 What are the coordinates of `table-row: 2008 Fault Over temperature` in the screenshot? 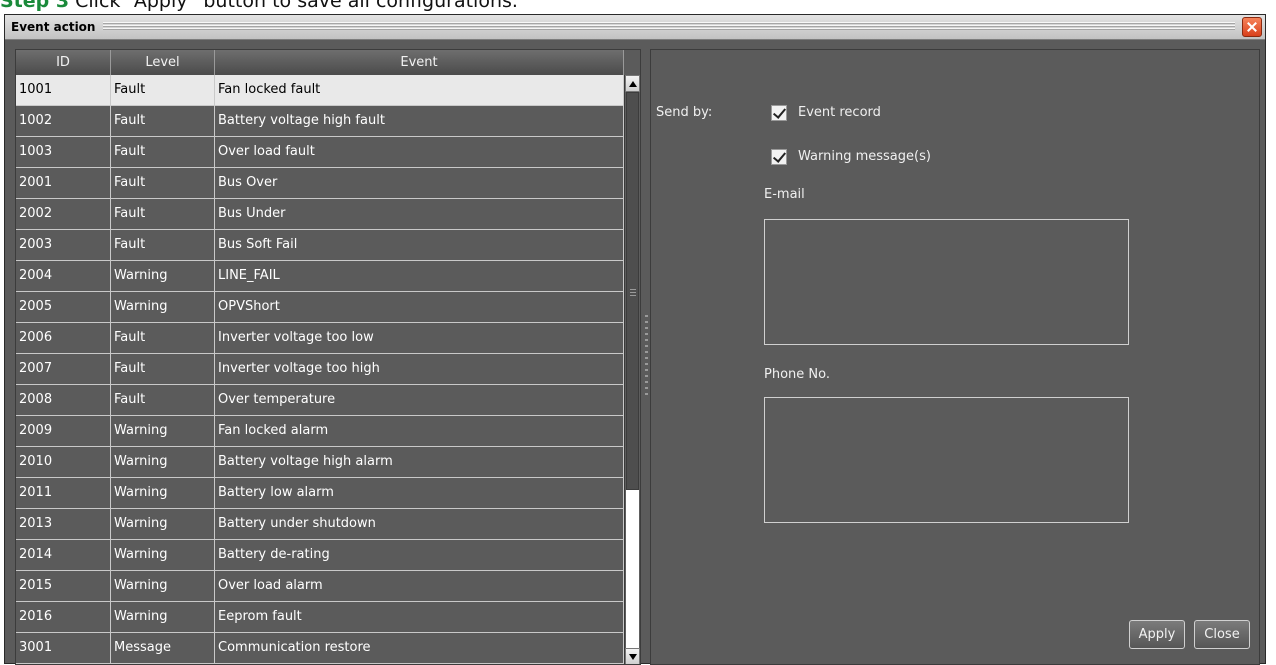 It's located at (320, 400).